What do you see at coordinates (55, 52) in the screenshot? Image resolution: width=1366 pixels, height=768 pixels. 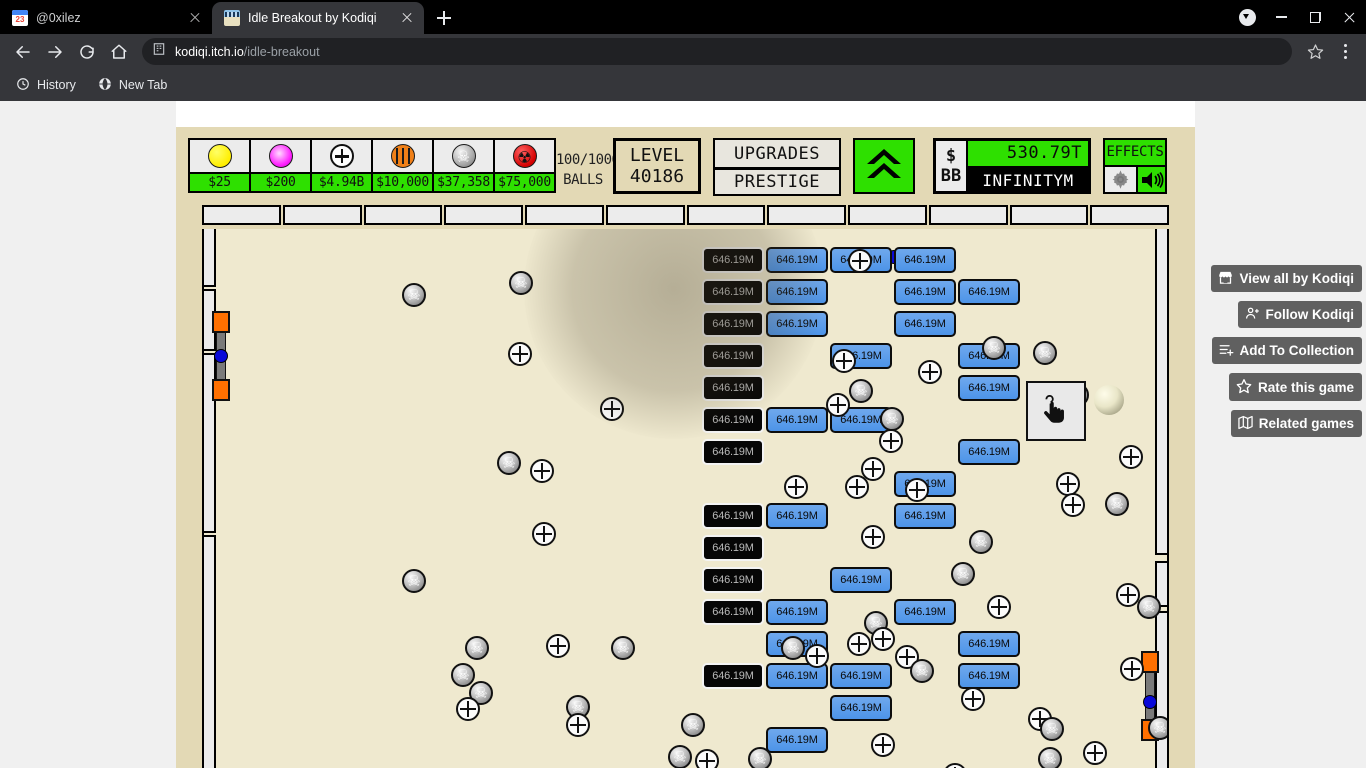 I see `forward-icon` at bounding box center [55, 52].